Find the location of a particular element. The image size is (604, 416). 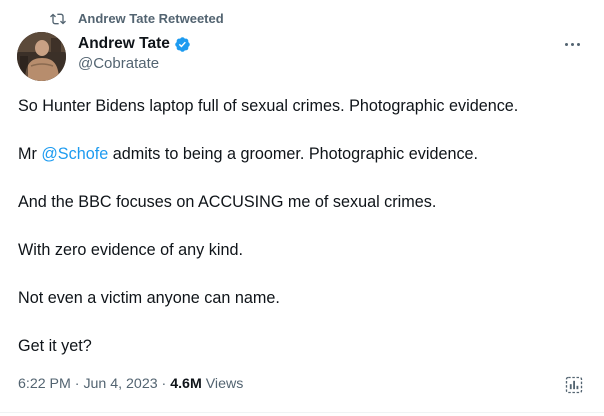

analytics-icon is located at coordinates (574, 385).